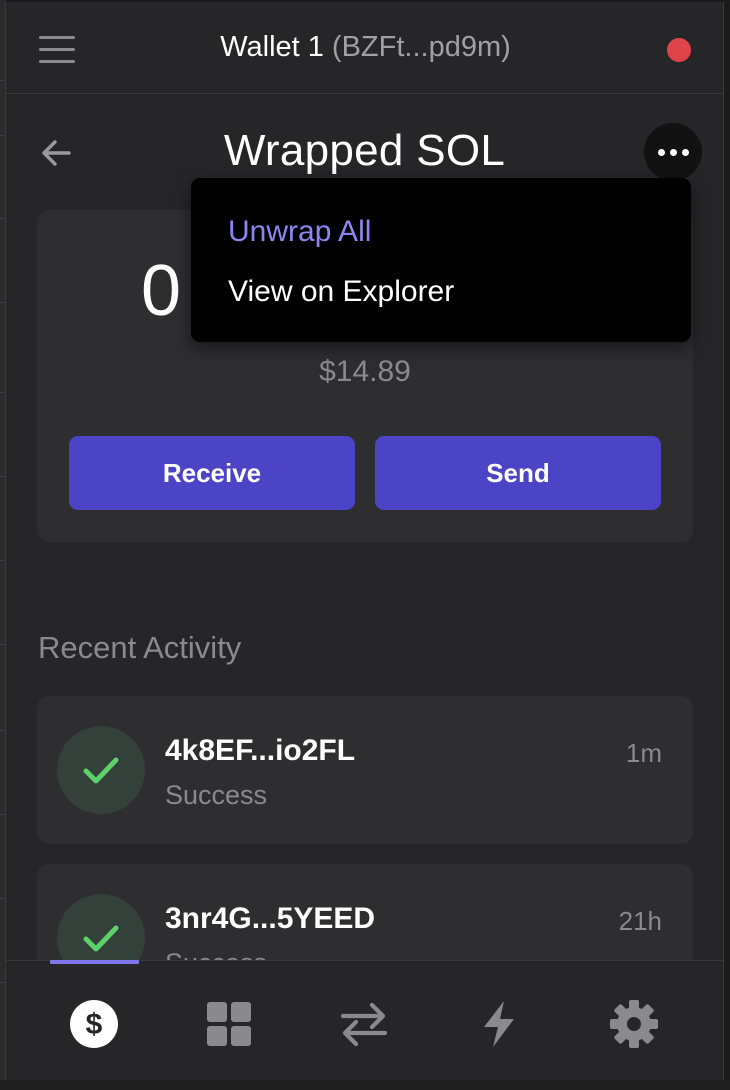 The height and width of the screenshot is (1090, 730). What do you see at coordinates (212, 473) in the screenshot?
I see `receive-button: Receive` at bounding box center [212, 473].